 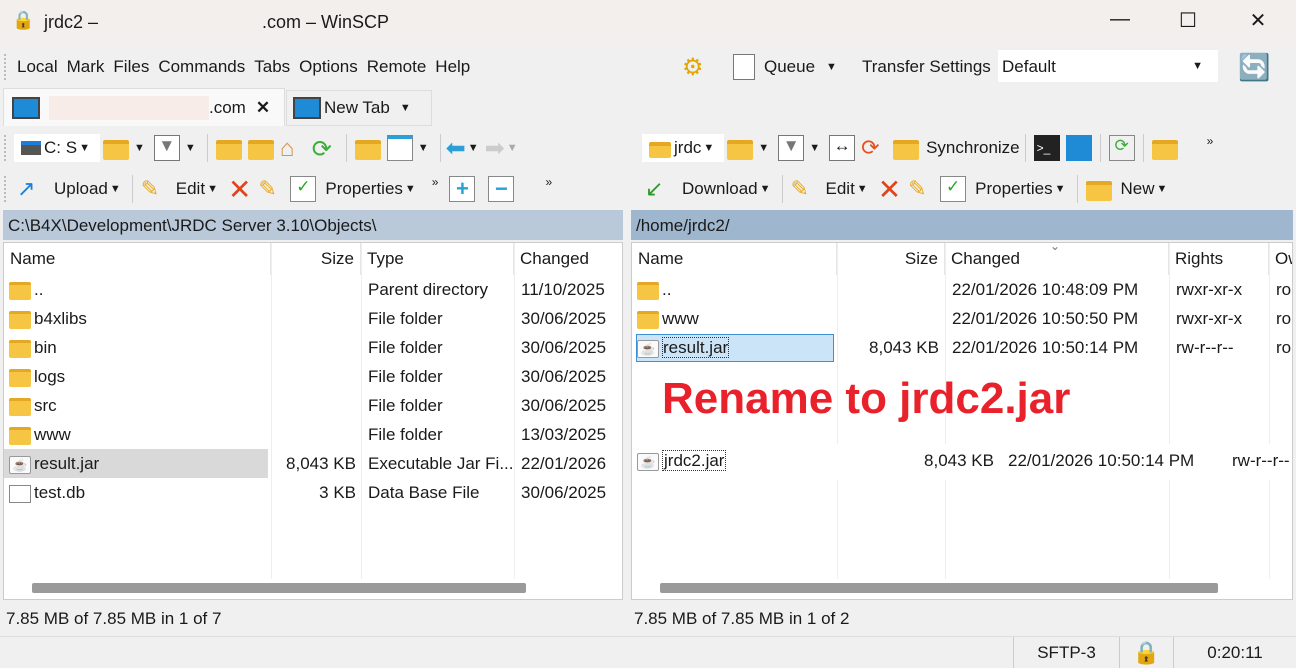 What do you see at coordinates (144, 107) in the screenshot?
I see `tab-session: .com ✕` at bounding box center [144, 107].